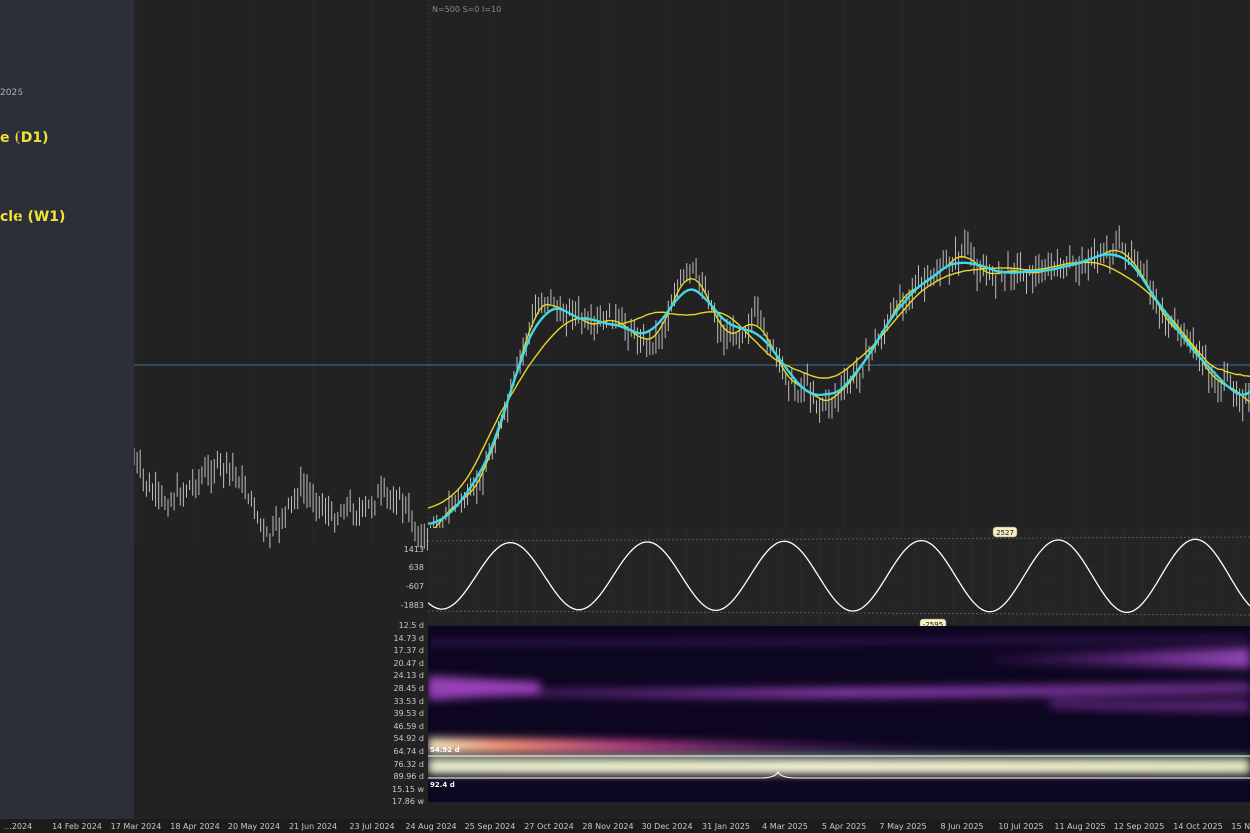 The image size is (1250, 833). I want to click on spectrogram-y-label: 14.73 d, so click(408, 638).